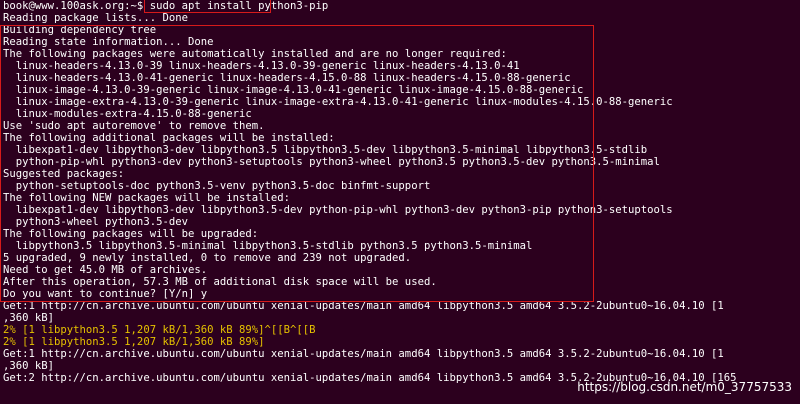  Describe the element at coordinates (684, 387) in the screenshot. I see `watermark-text: https://blog.csdn.net/m0_37757533` at that location.